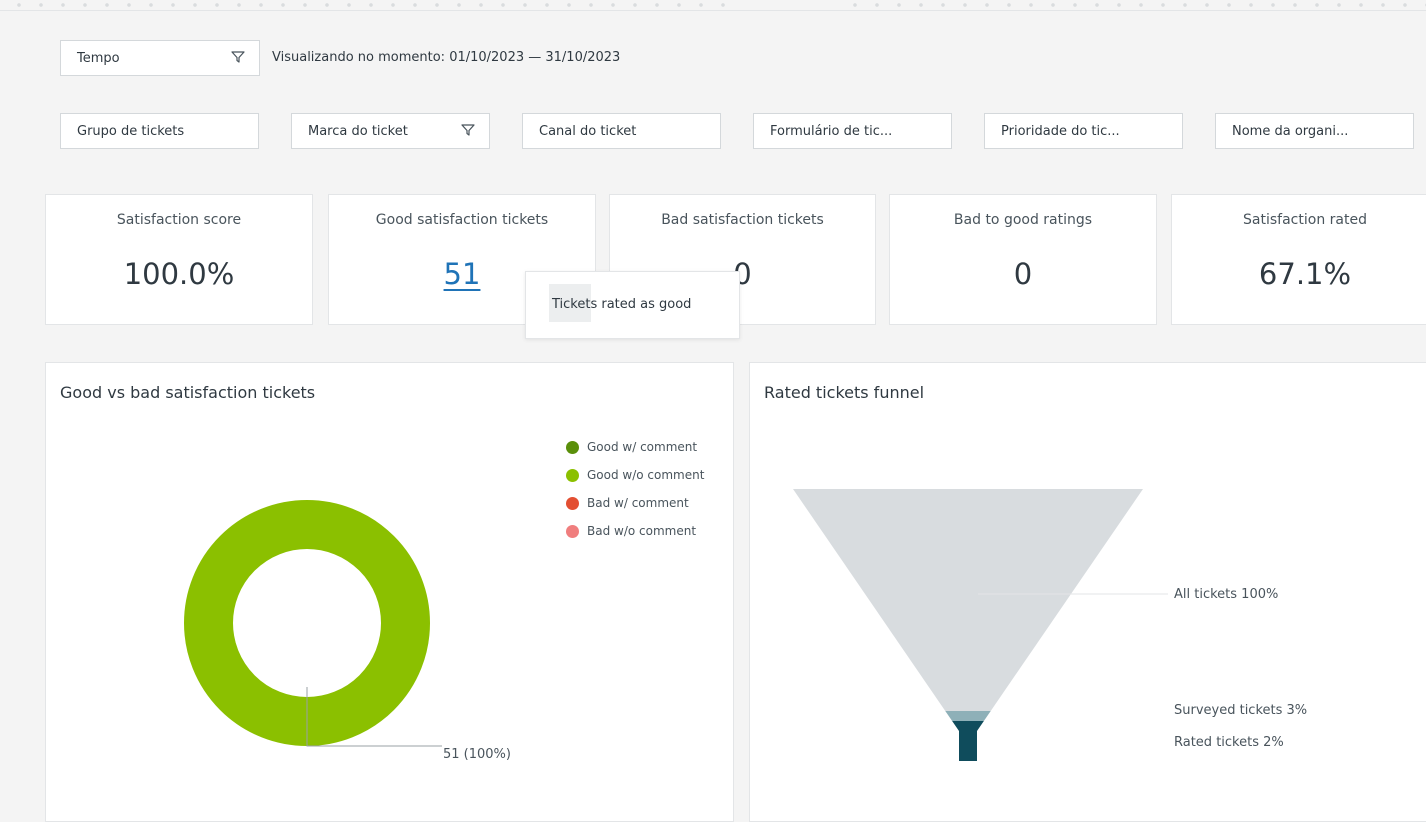  I want to click on filter-ticket-brand: Marca do ticket, so click(390, 131).